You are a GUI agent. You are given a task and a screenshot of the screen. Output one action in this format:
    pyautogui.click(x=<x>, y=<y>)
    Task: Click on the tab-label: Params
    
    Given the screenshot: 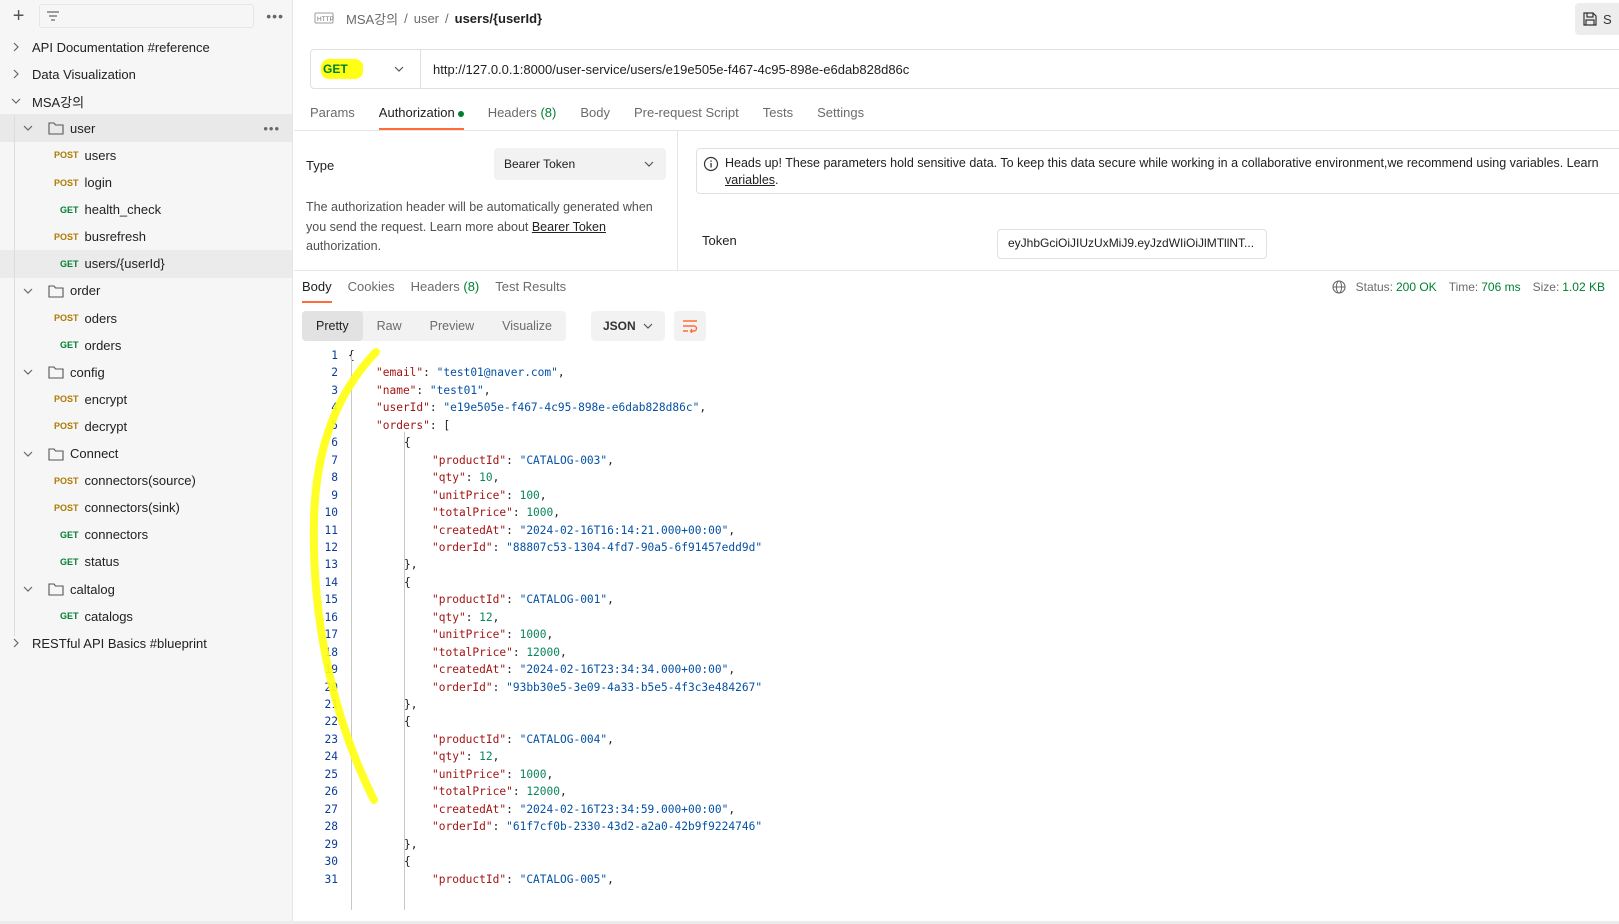 What is the action you would take?
    pyautogui.click(x=332, y=112)
    